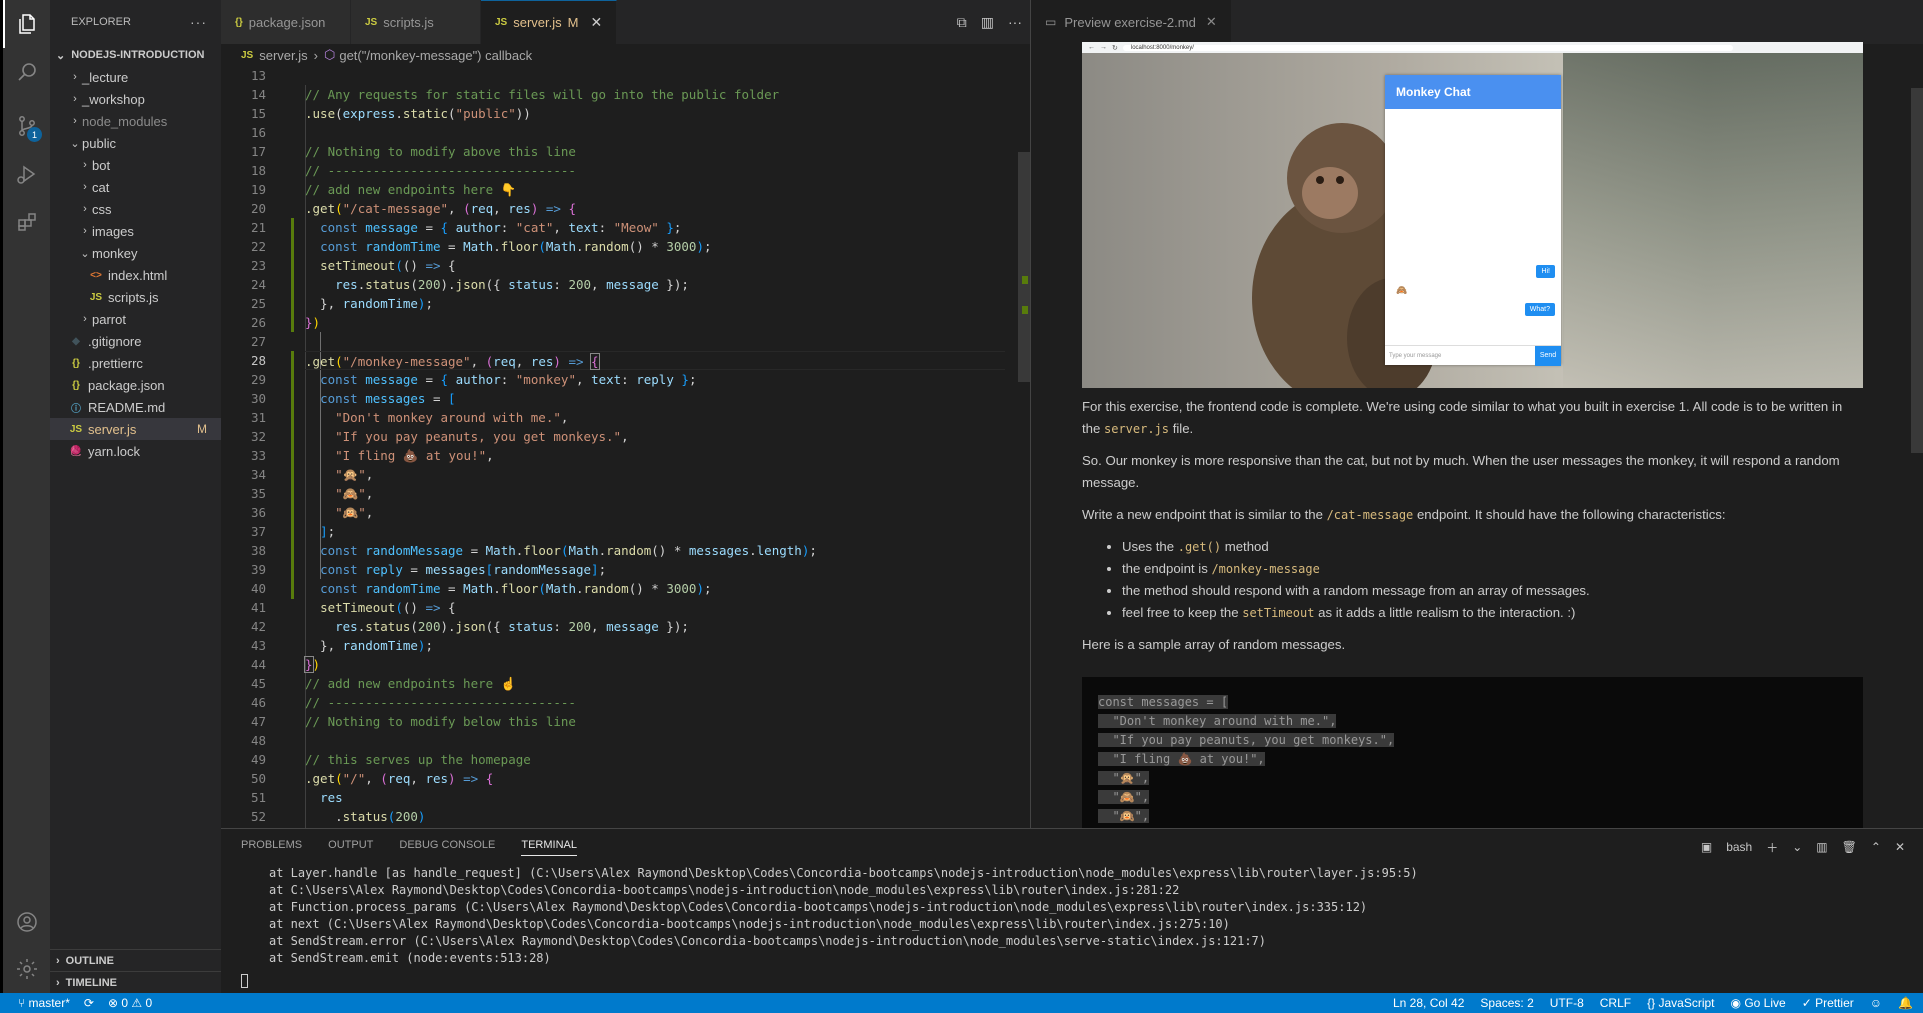  Describe the element at coordinates (549, 22) in the screenshot. I see `editor-tab: JS server.js M ✕` at that location.